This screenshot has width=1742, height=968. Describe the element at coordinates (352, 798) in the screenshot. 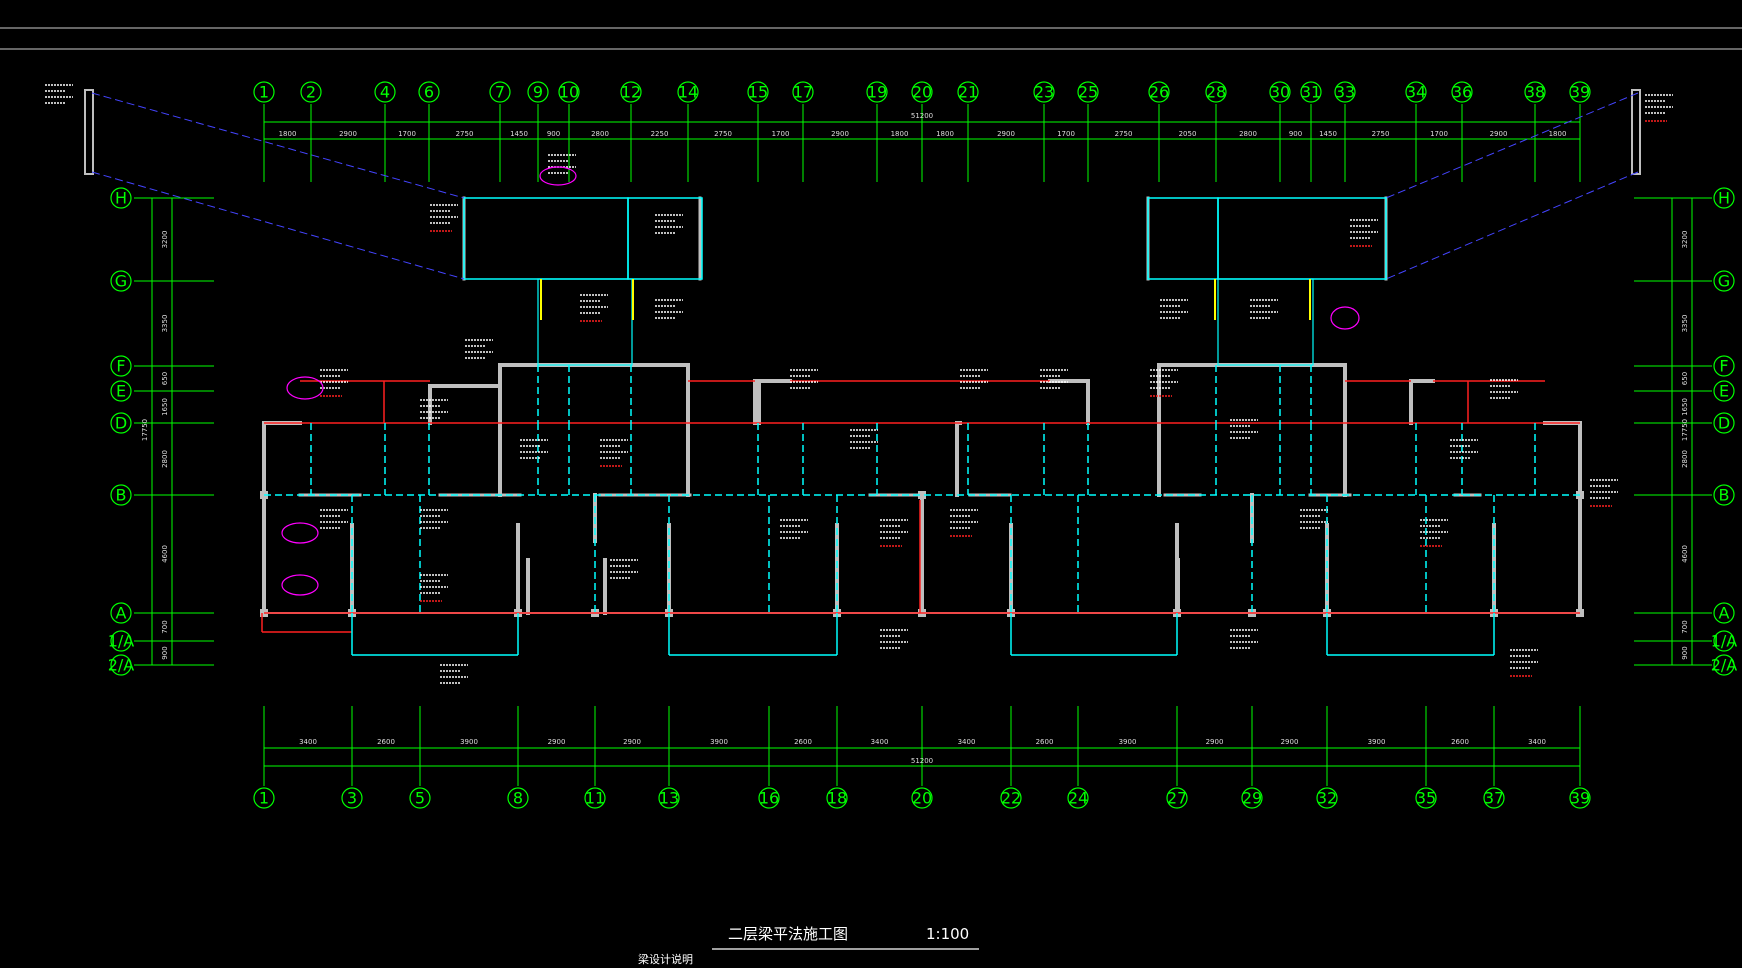

I see `bottom-axis-label: 3` at that location.